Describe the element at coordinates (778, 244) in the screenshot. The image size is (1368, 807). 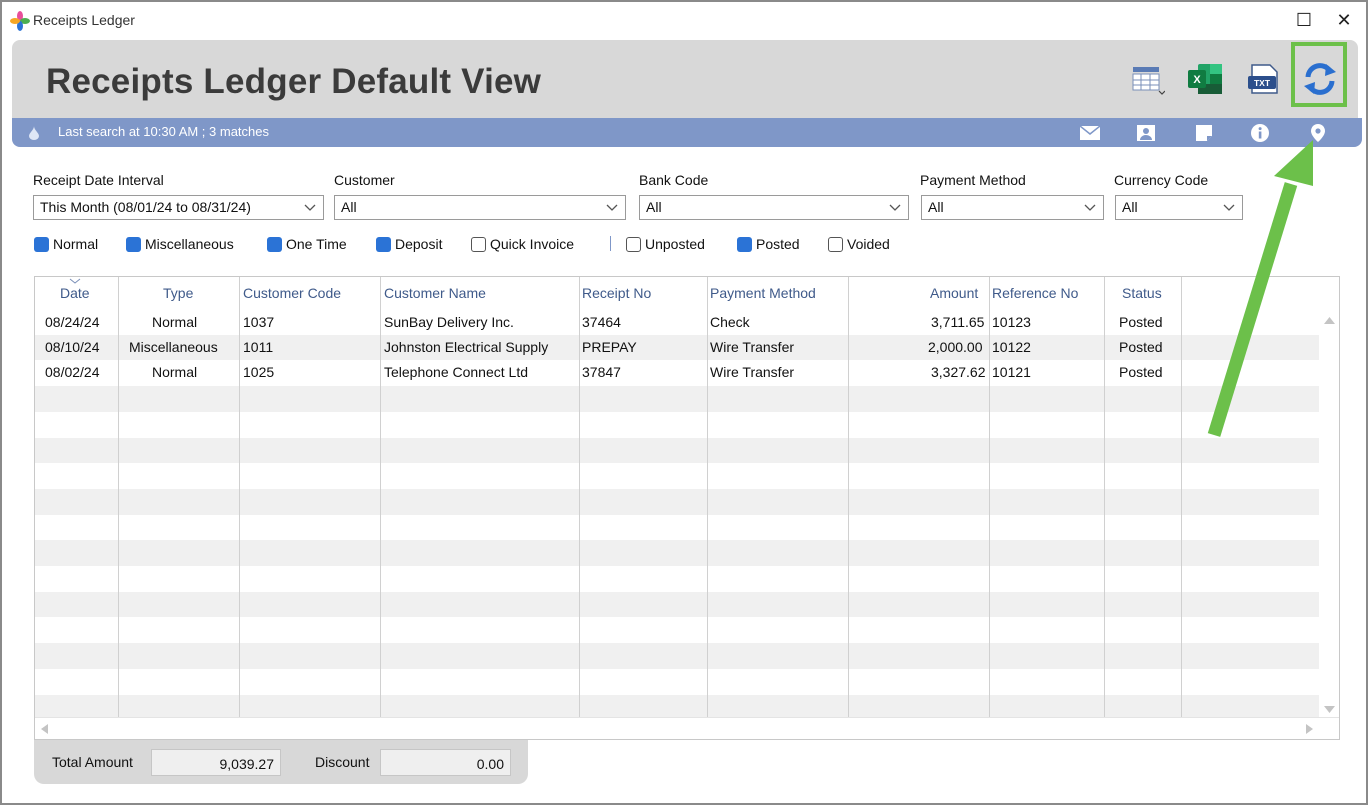
I see `checkbox-label: Posted` at that location.